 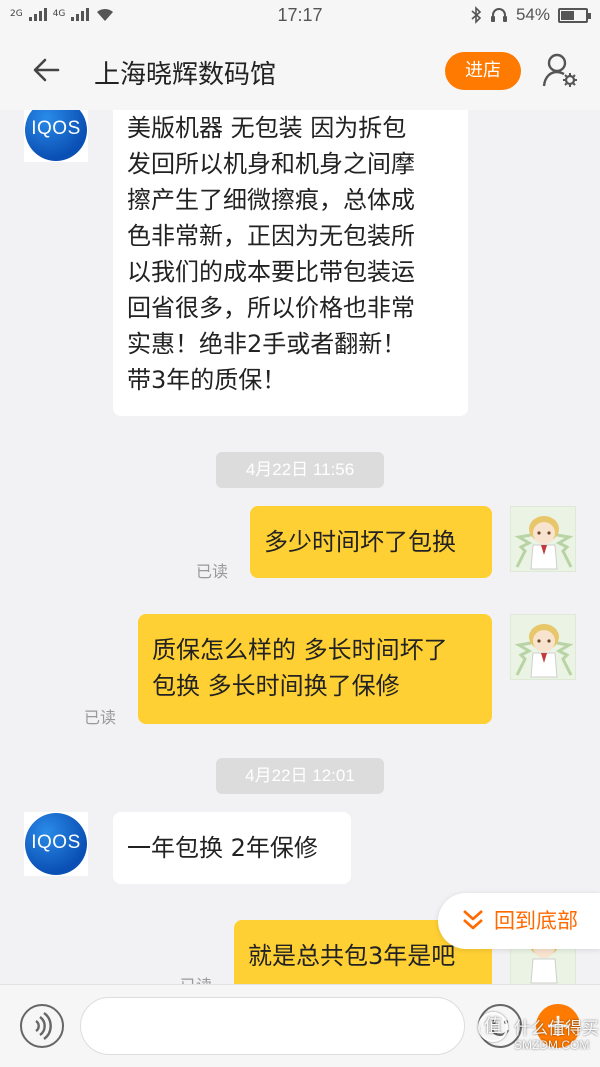 I want to click on message-line: 一年包换 2年保修, so click(x=222, y=848).